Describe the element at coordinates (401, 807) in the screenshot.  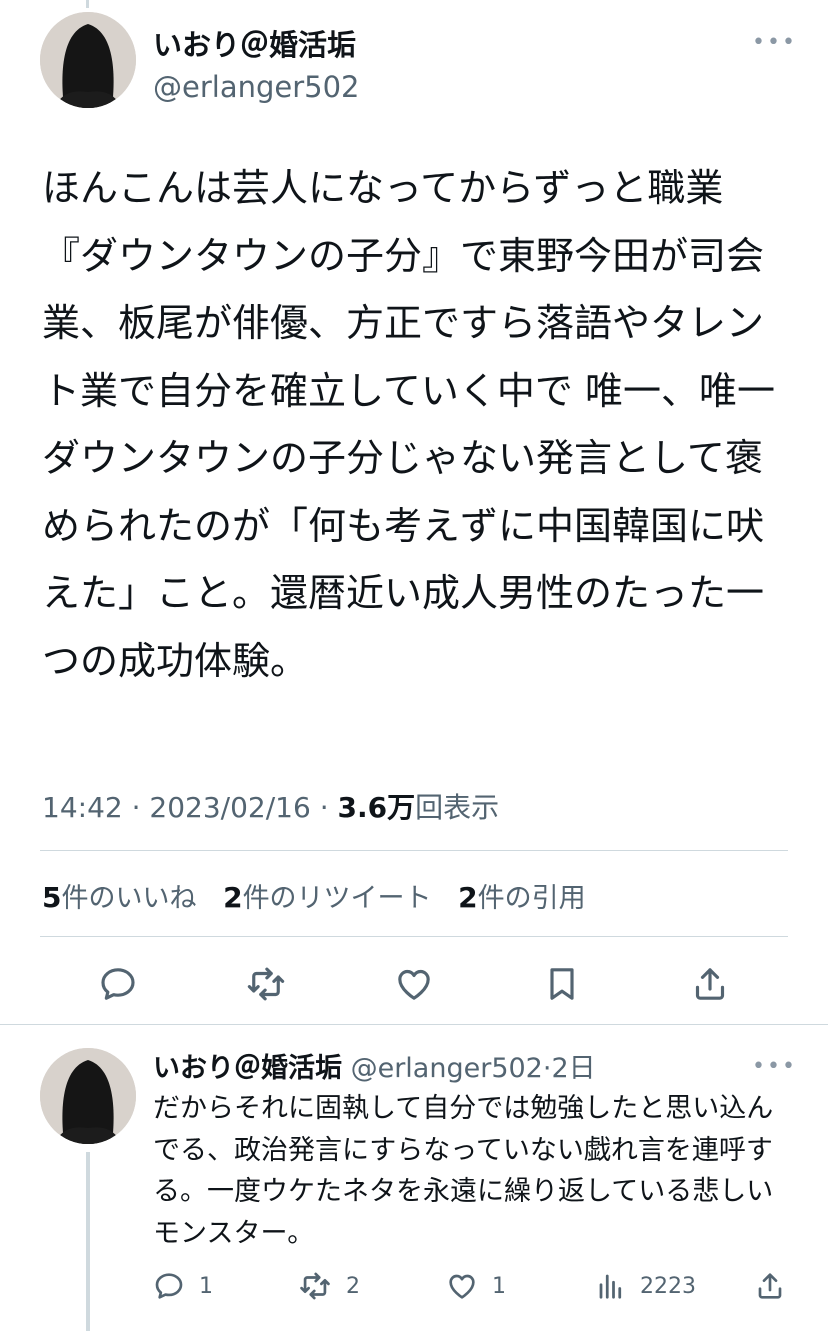
I see `views-unit: 万` at that location.